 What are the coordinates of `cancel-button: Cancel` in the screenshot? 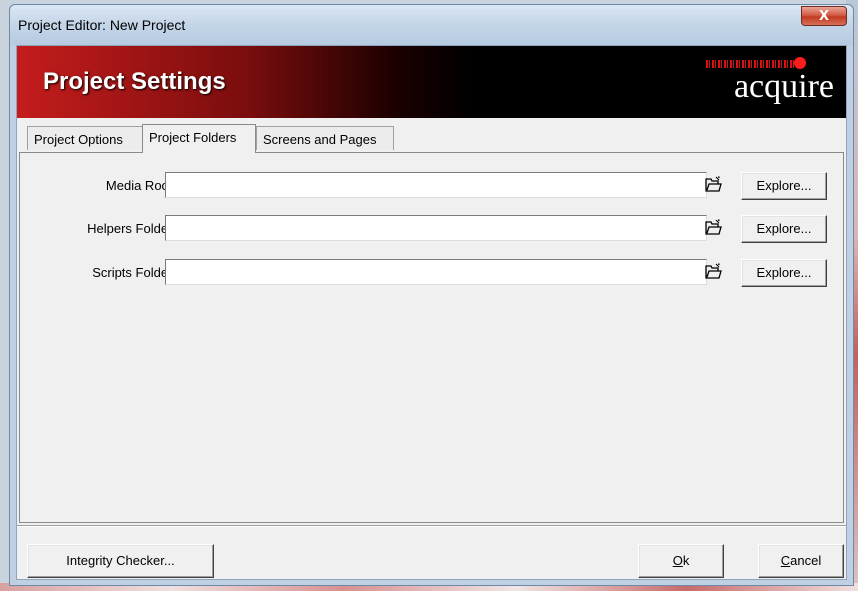 It's located at (801, 561).